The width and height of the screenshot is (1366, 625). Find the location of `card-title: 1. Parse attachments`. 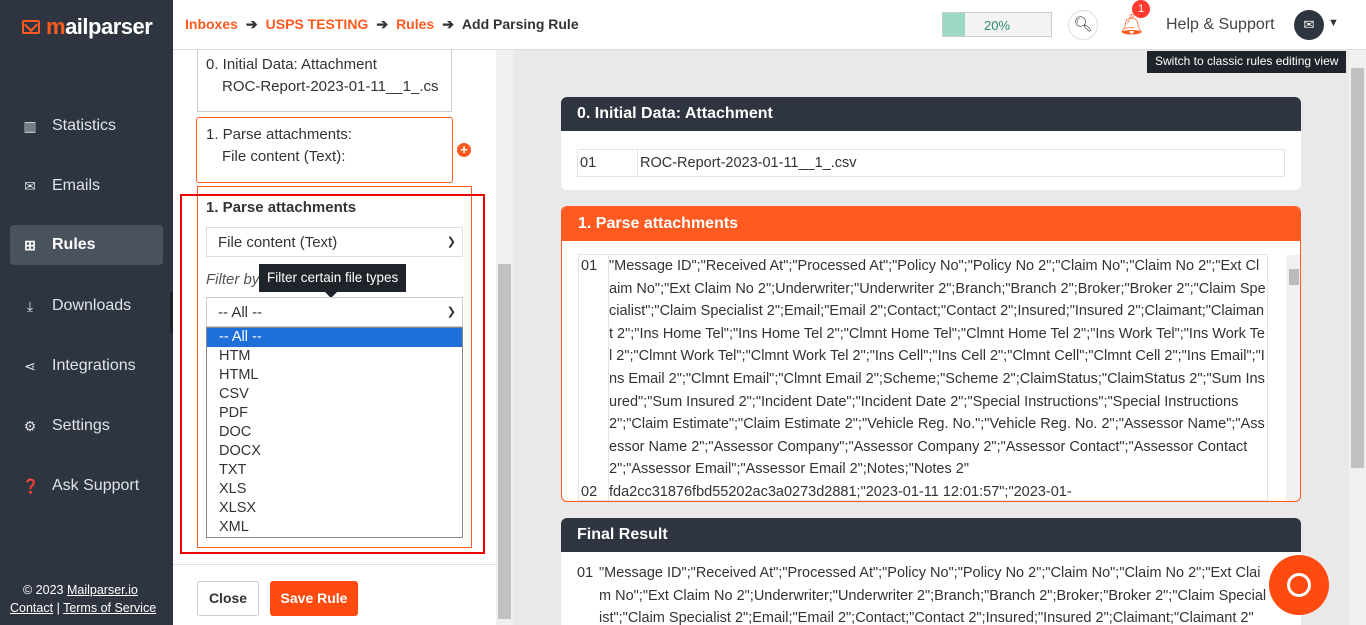

card-title: 1. Parse attachments is located at coordinates (931, 224).